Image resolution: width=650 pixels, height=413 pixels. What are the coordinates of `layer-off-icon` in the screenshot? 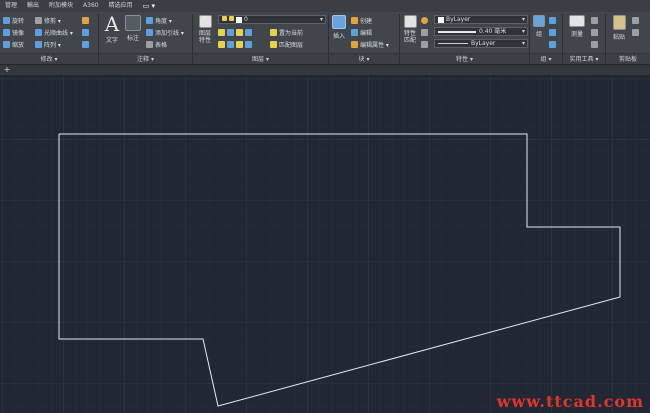 It's located at (221, 32).